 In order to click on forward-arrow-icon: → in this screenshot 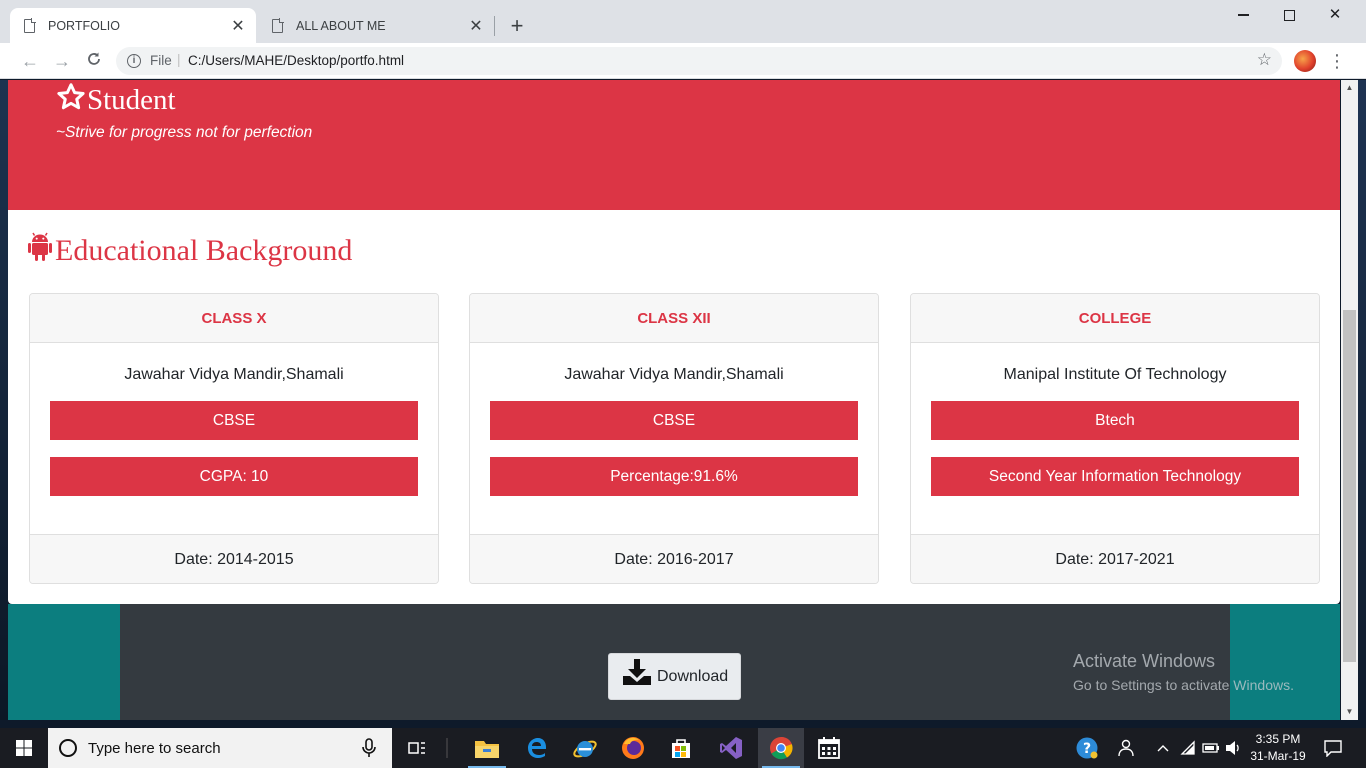, I will do `click(62, 61)`.